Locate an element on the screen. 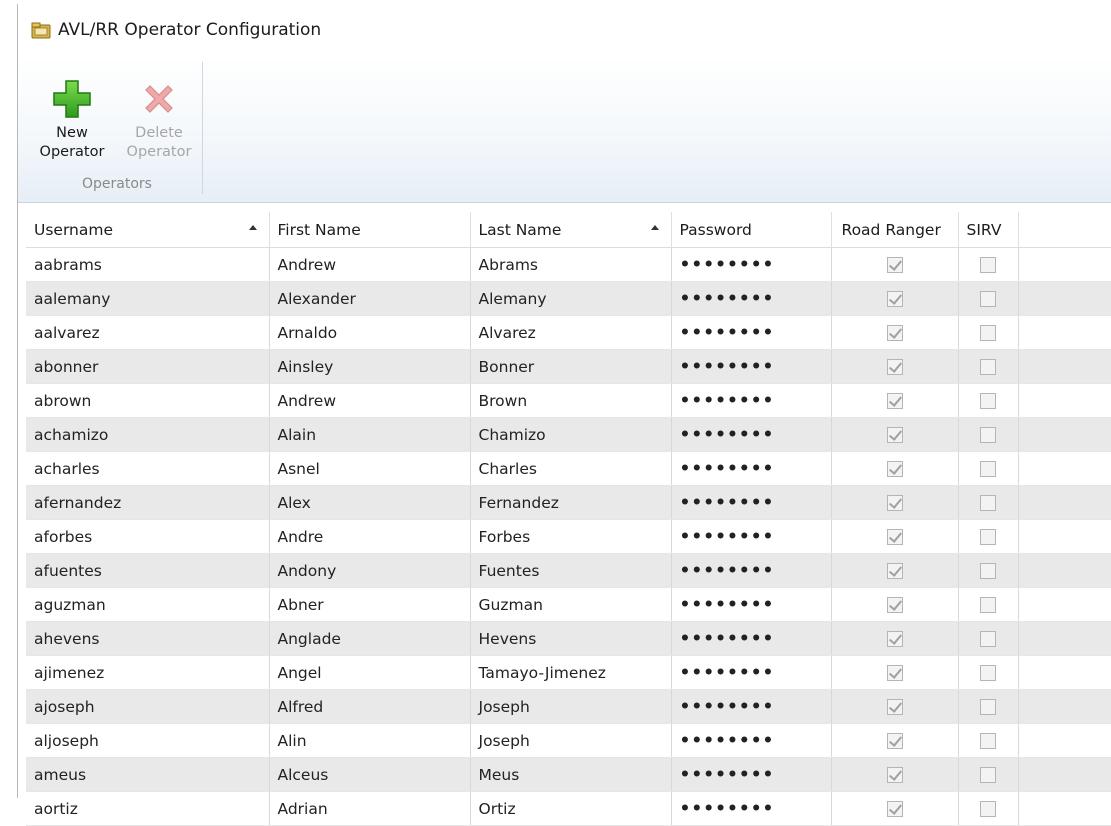 This screenshot has width=1111, height=826. first-name-cell: Arnaldo is located at coordinates (370, 332).